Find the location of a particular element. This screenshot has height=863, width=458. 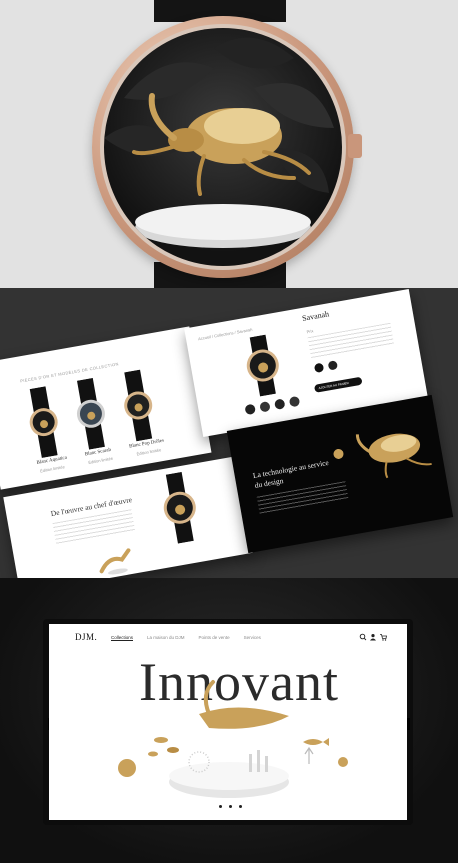

beetle-illustration is located at coordinates (219, 142).